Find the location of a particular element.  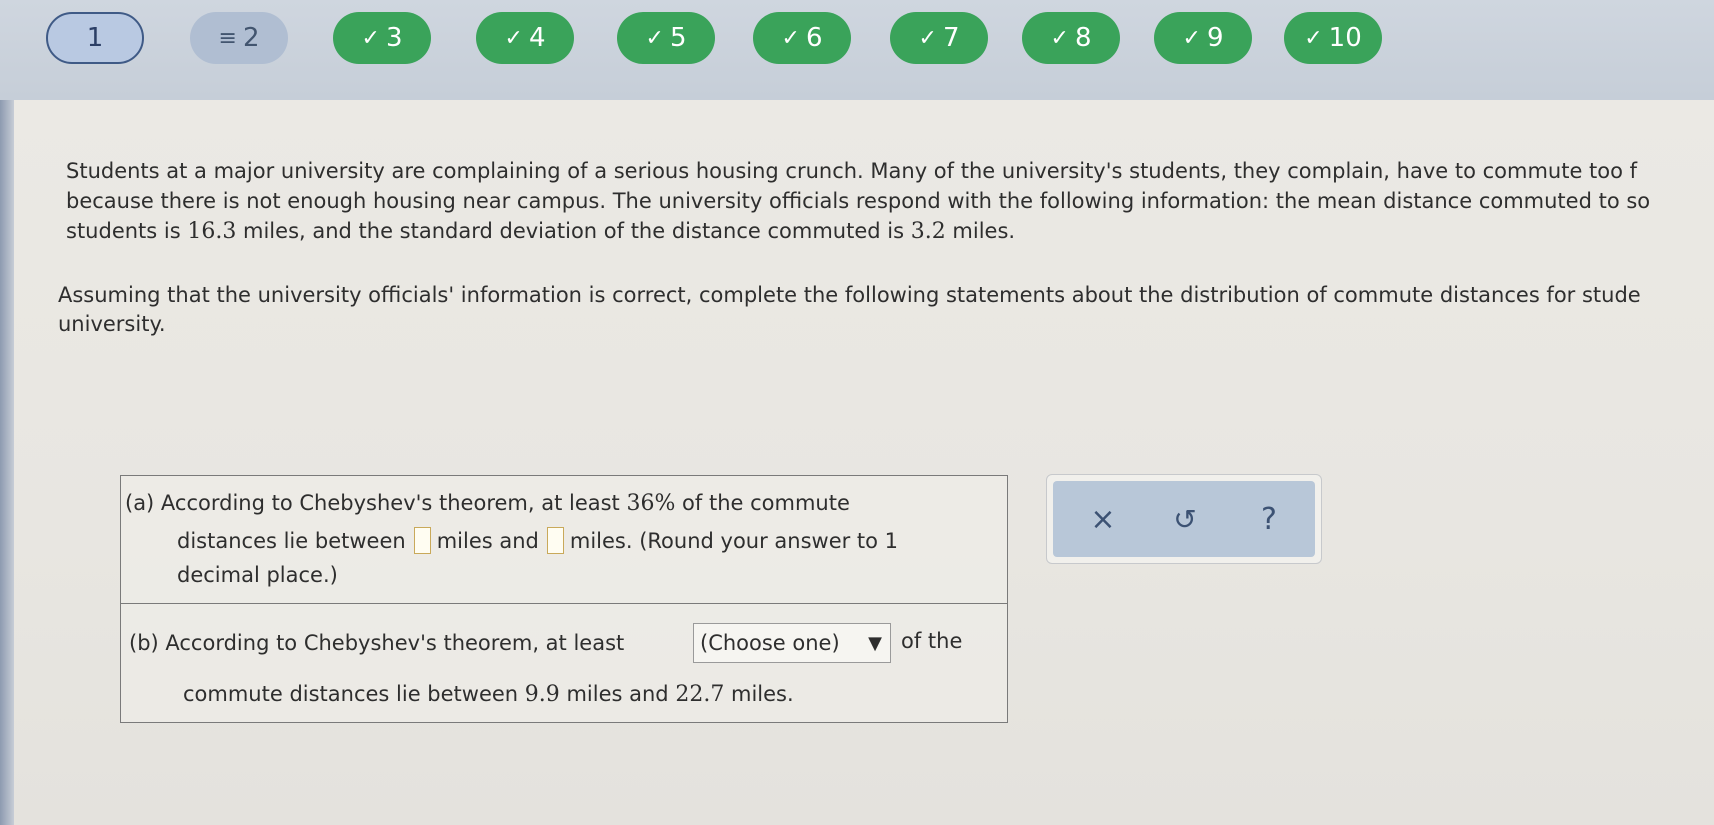

text: of the commute is located at coordinates (762, 503).